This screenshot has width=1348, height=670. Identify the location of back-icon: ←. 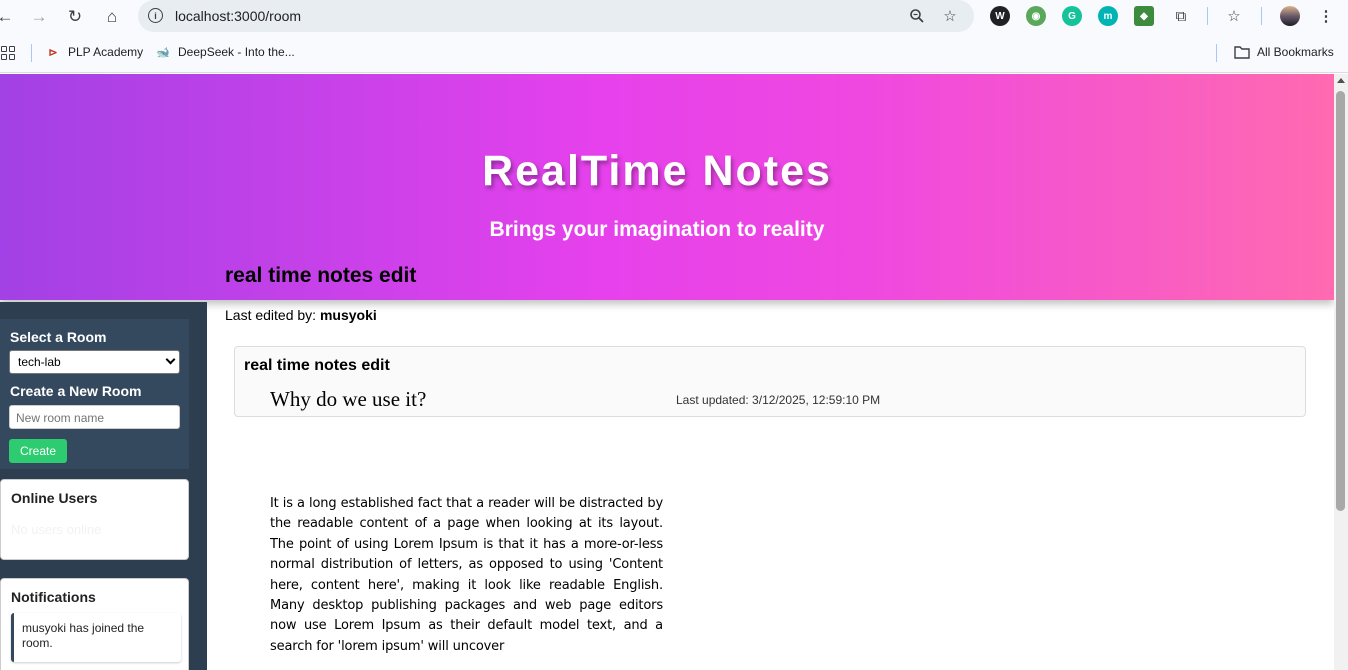
(9, 17).